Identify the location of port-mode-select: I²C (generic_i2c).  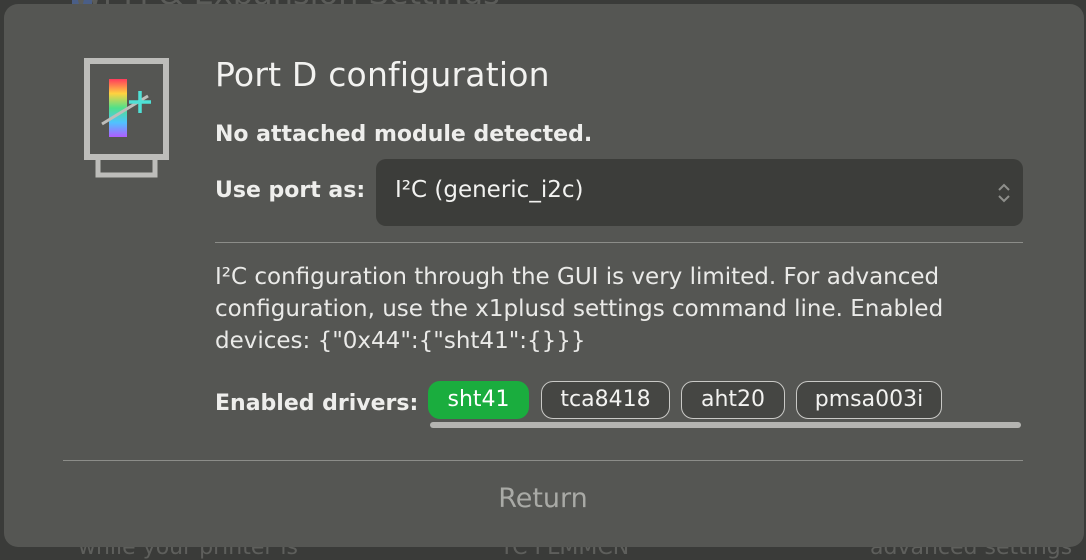
(699, 192).